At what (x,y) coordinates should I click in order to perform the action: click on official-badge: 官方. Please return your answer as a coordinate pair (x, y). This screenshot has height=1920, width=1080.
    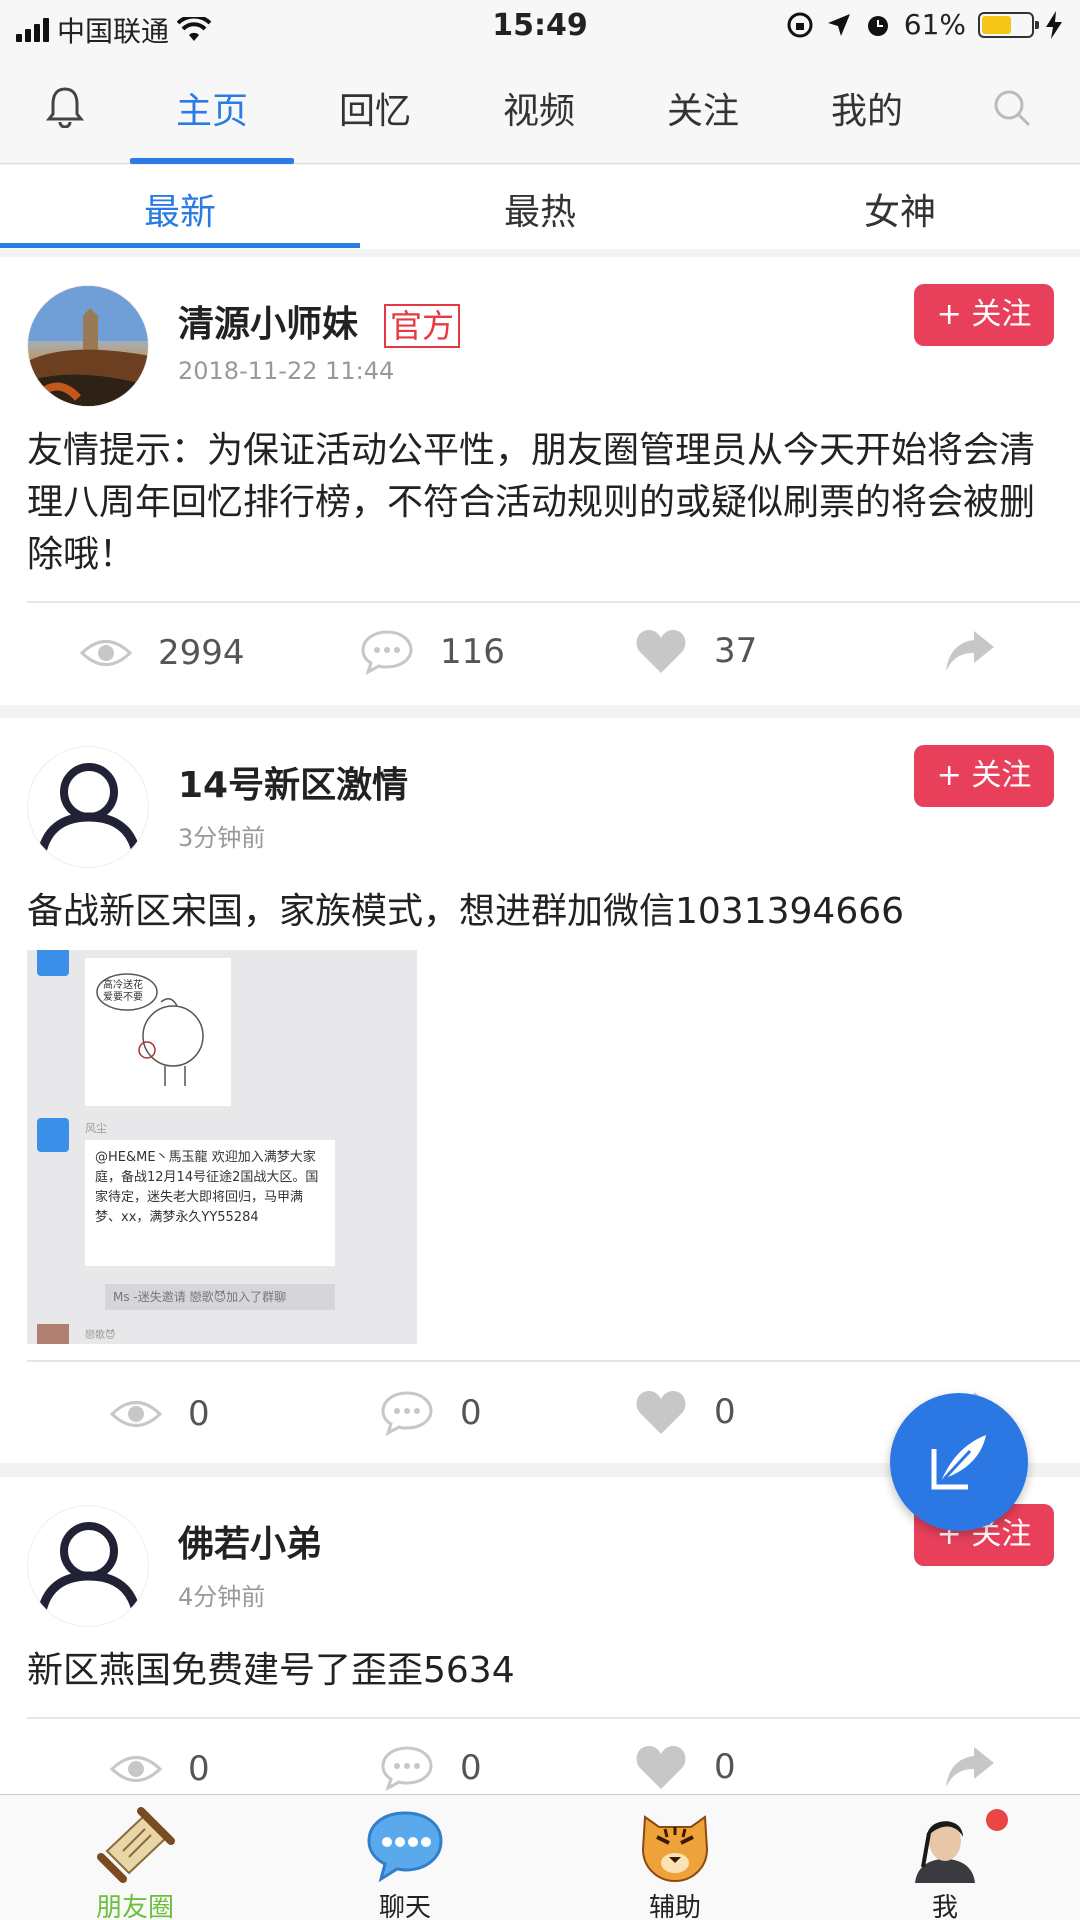
    Looking at the image, I should click on (422, 326).